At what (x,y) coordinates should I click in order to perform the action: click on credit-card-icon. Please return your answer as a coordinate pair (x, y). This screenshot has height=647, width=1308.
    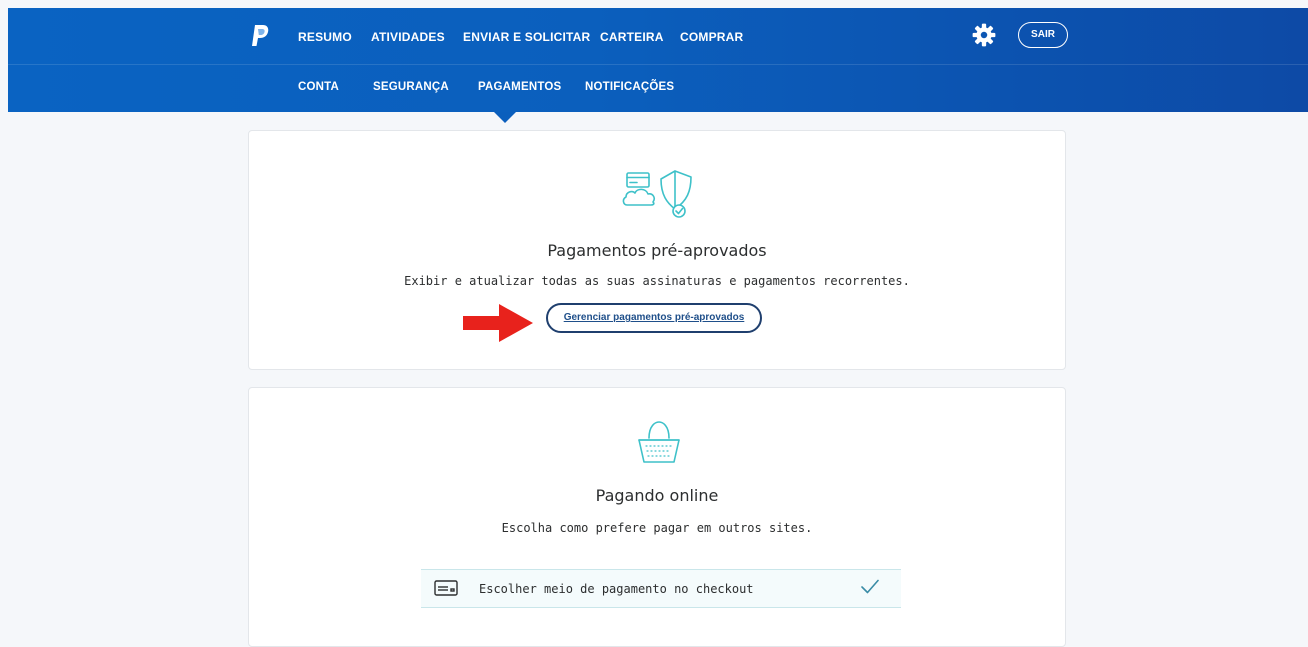
    Looking at the image, I should click on (446, 588).